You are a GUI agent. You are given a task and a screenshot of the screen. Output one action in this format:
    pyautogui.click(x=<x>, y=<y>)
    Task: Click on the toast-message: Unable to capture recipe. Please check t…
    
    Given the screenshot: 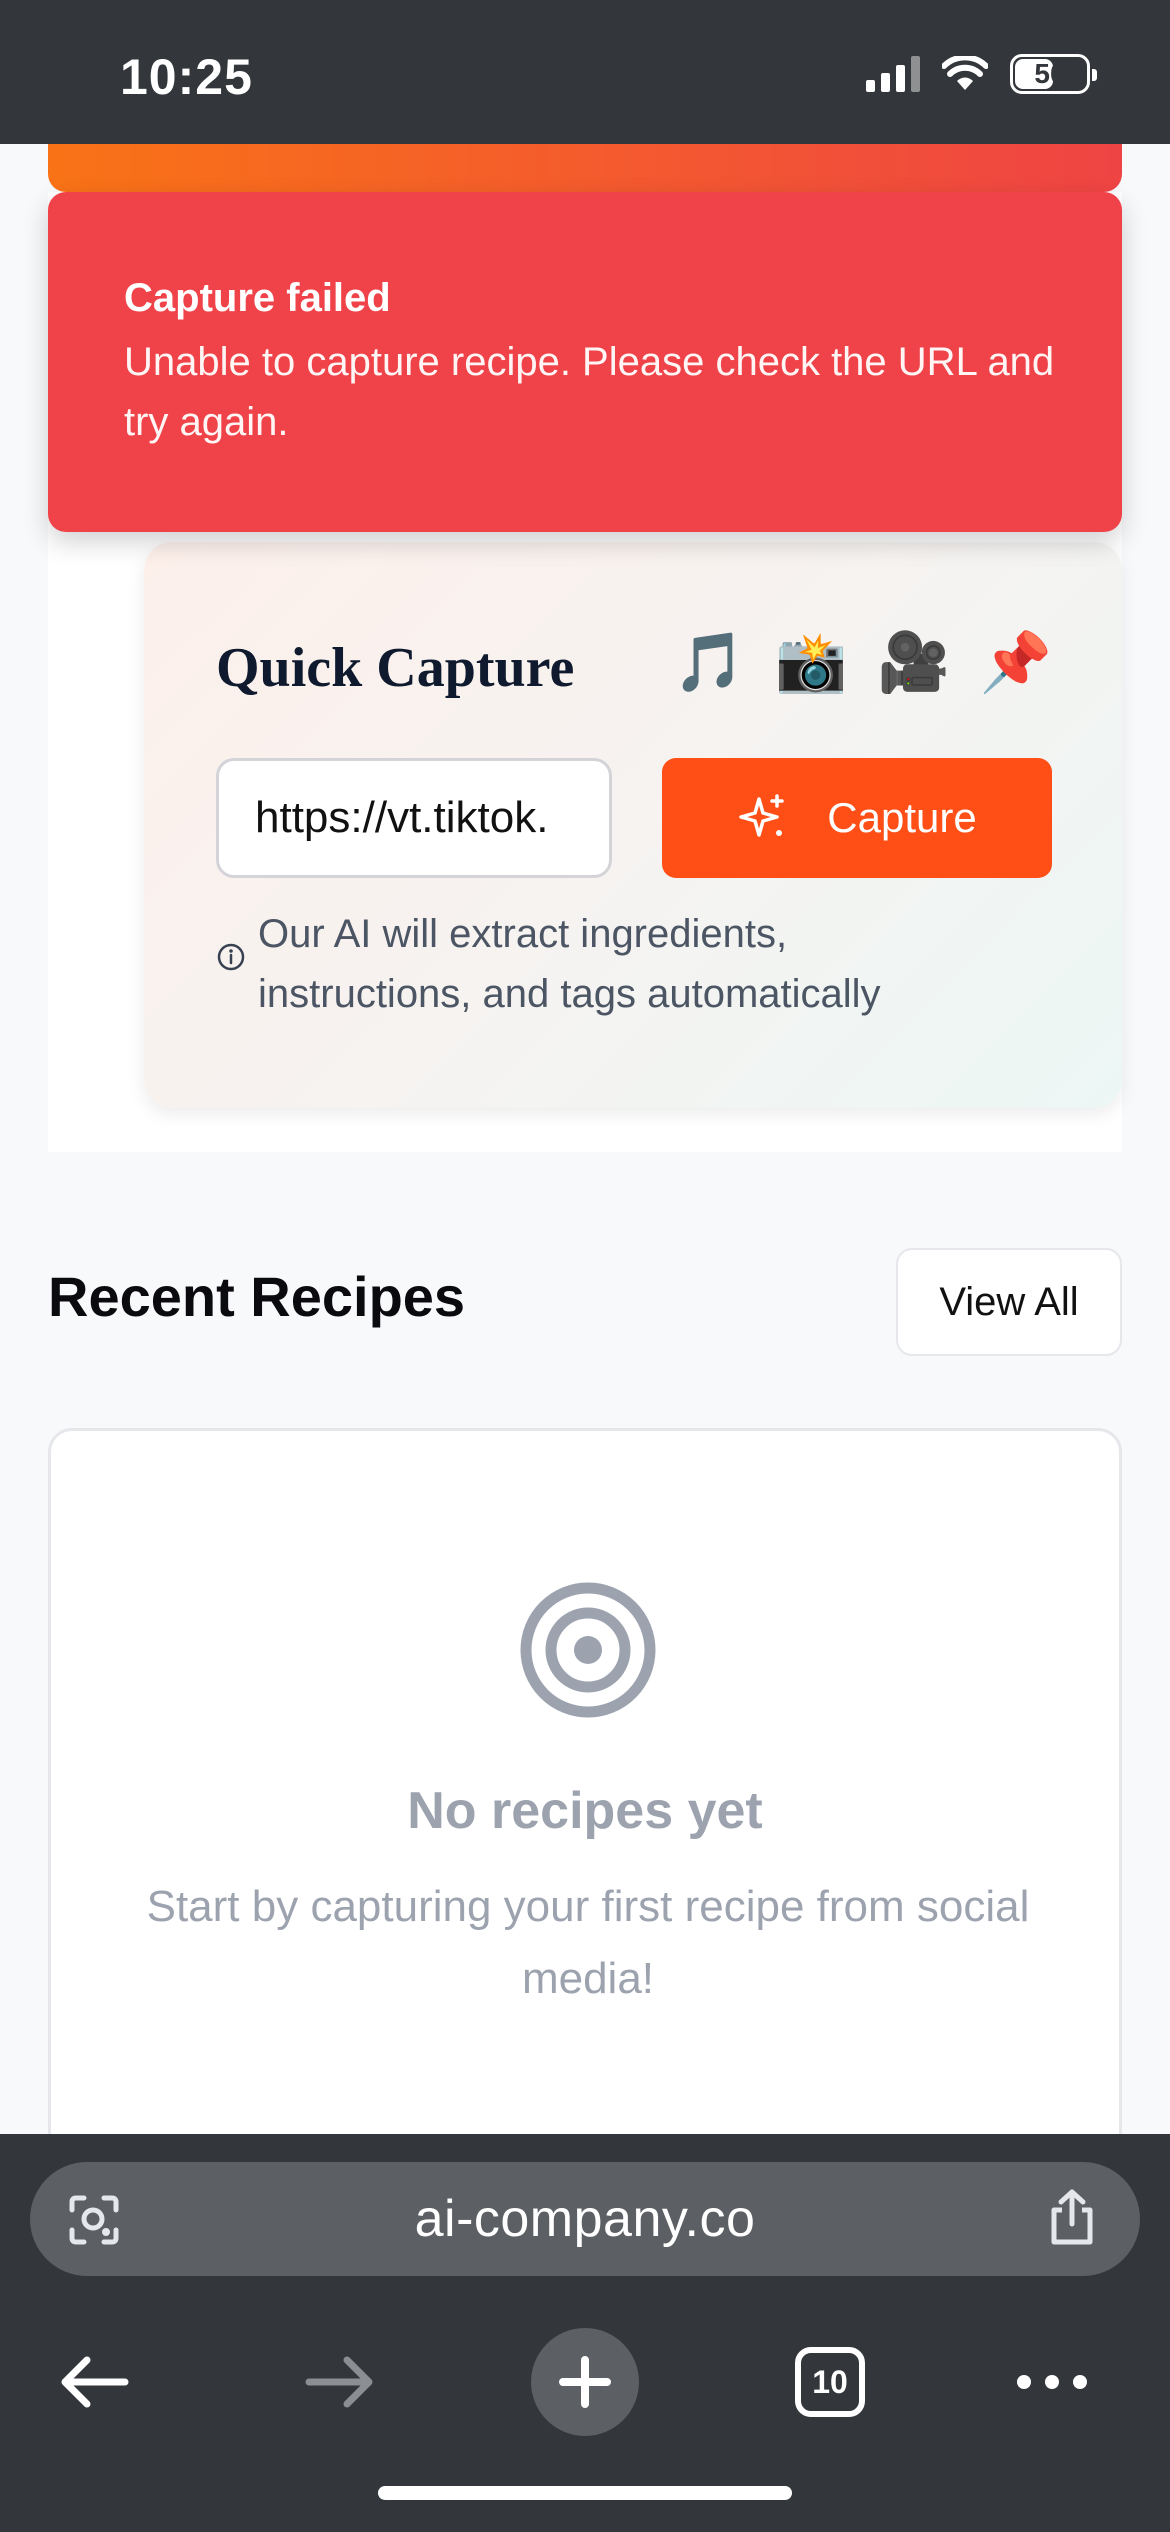 What is the action you would take?
    pyautogui.click(x=589, y=392)
    